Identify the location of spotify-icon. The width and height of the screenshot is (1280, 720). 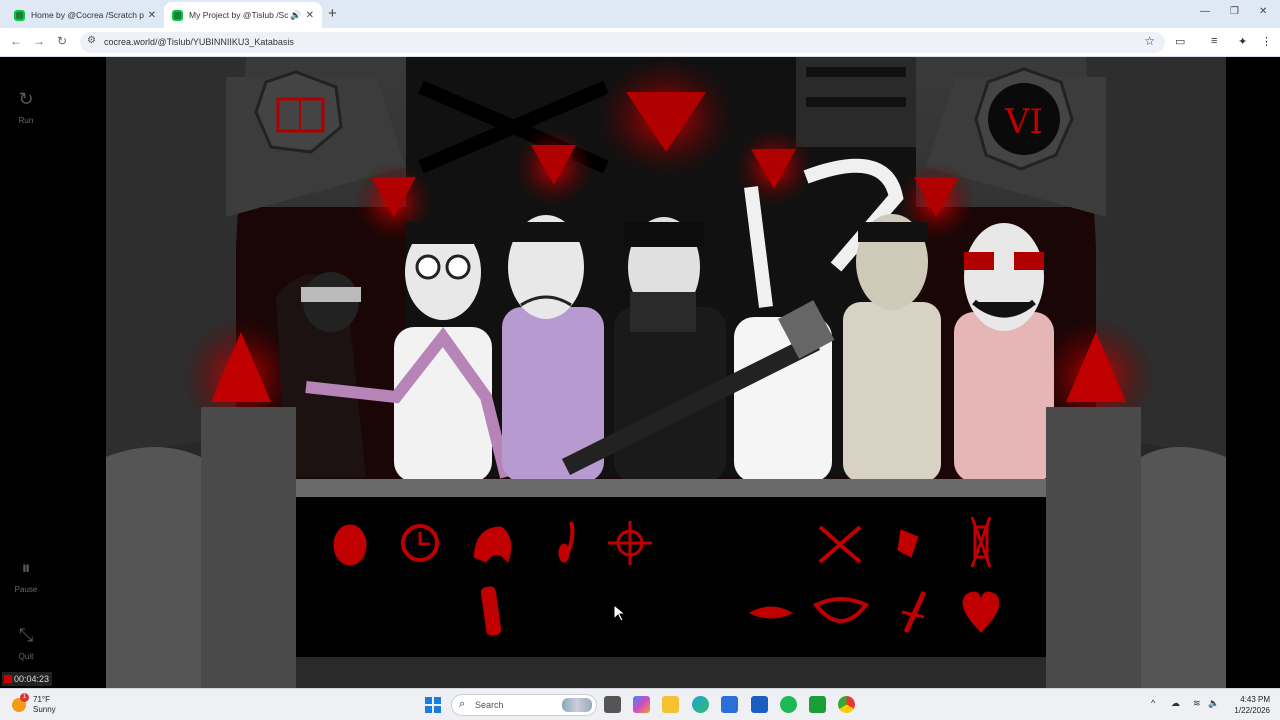
(788, 704).